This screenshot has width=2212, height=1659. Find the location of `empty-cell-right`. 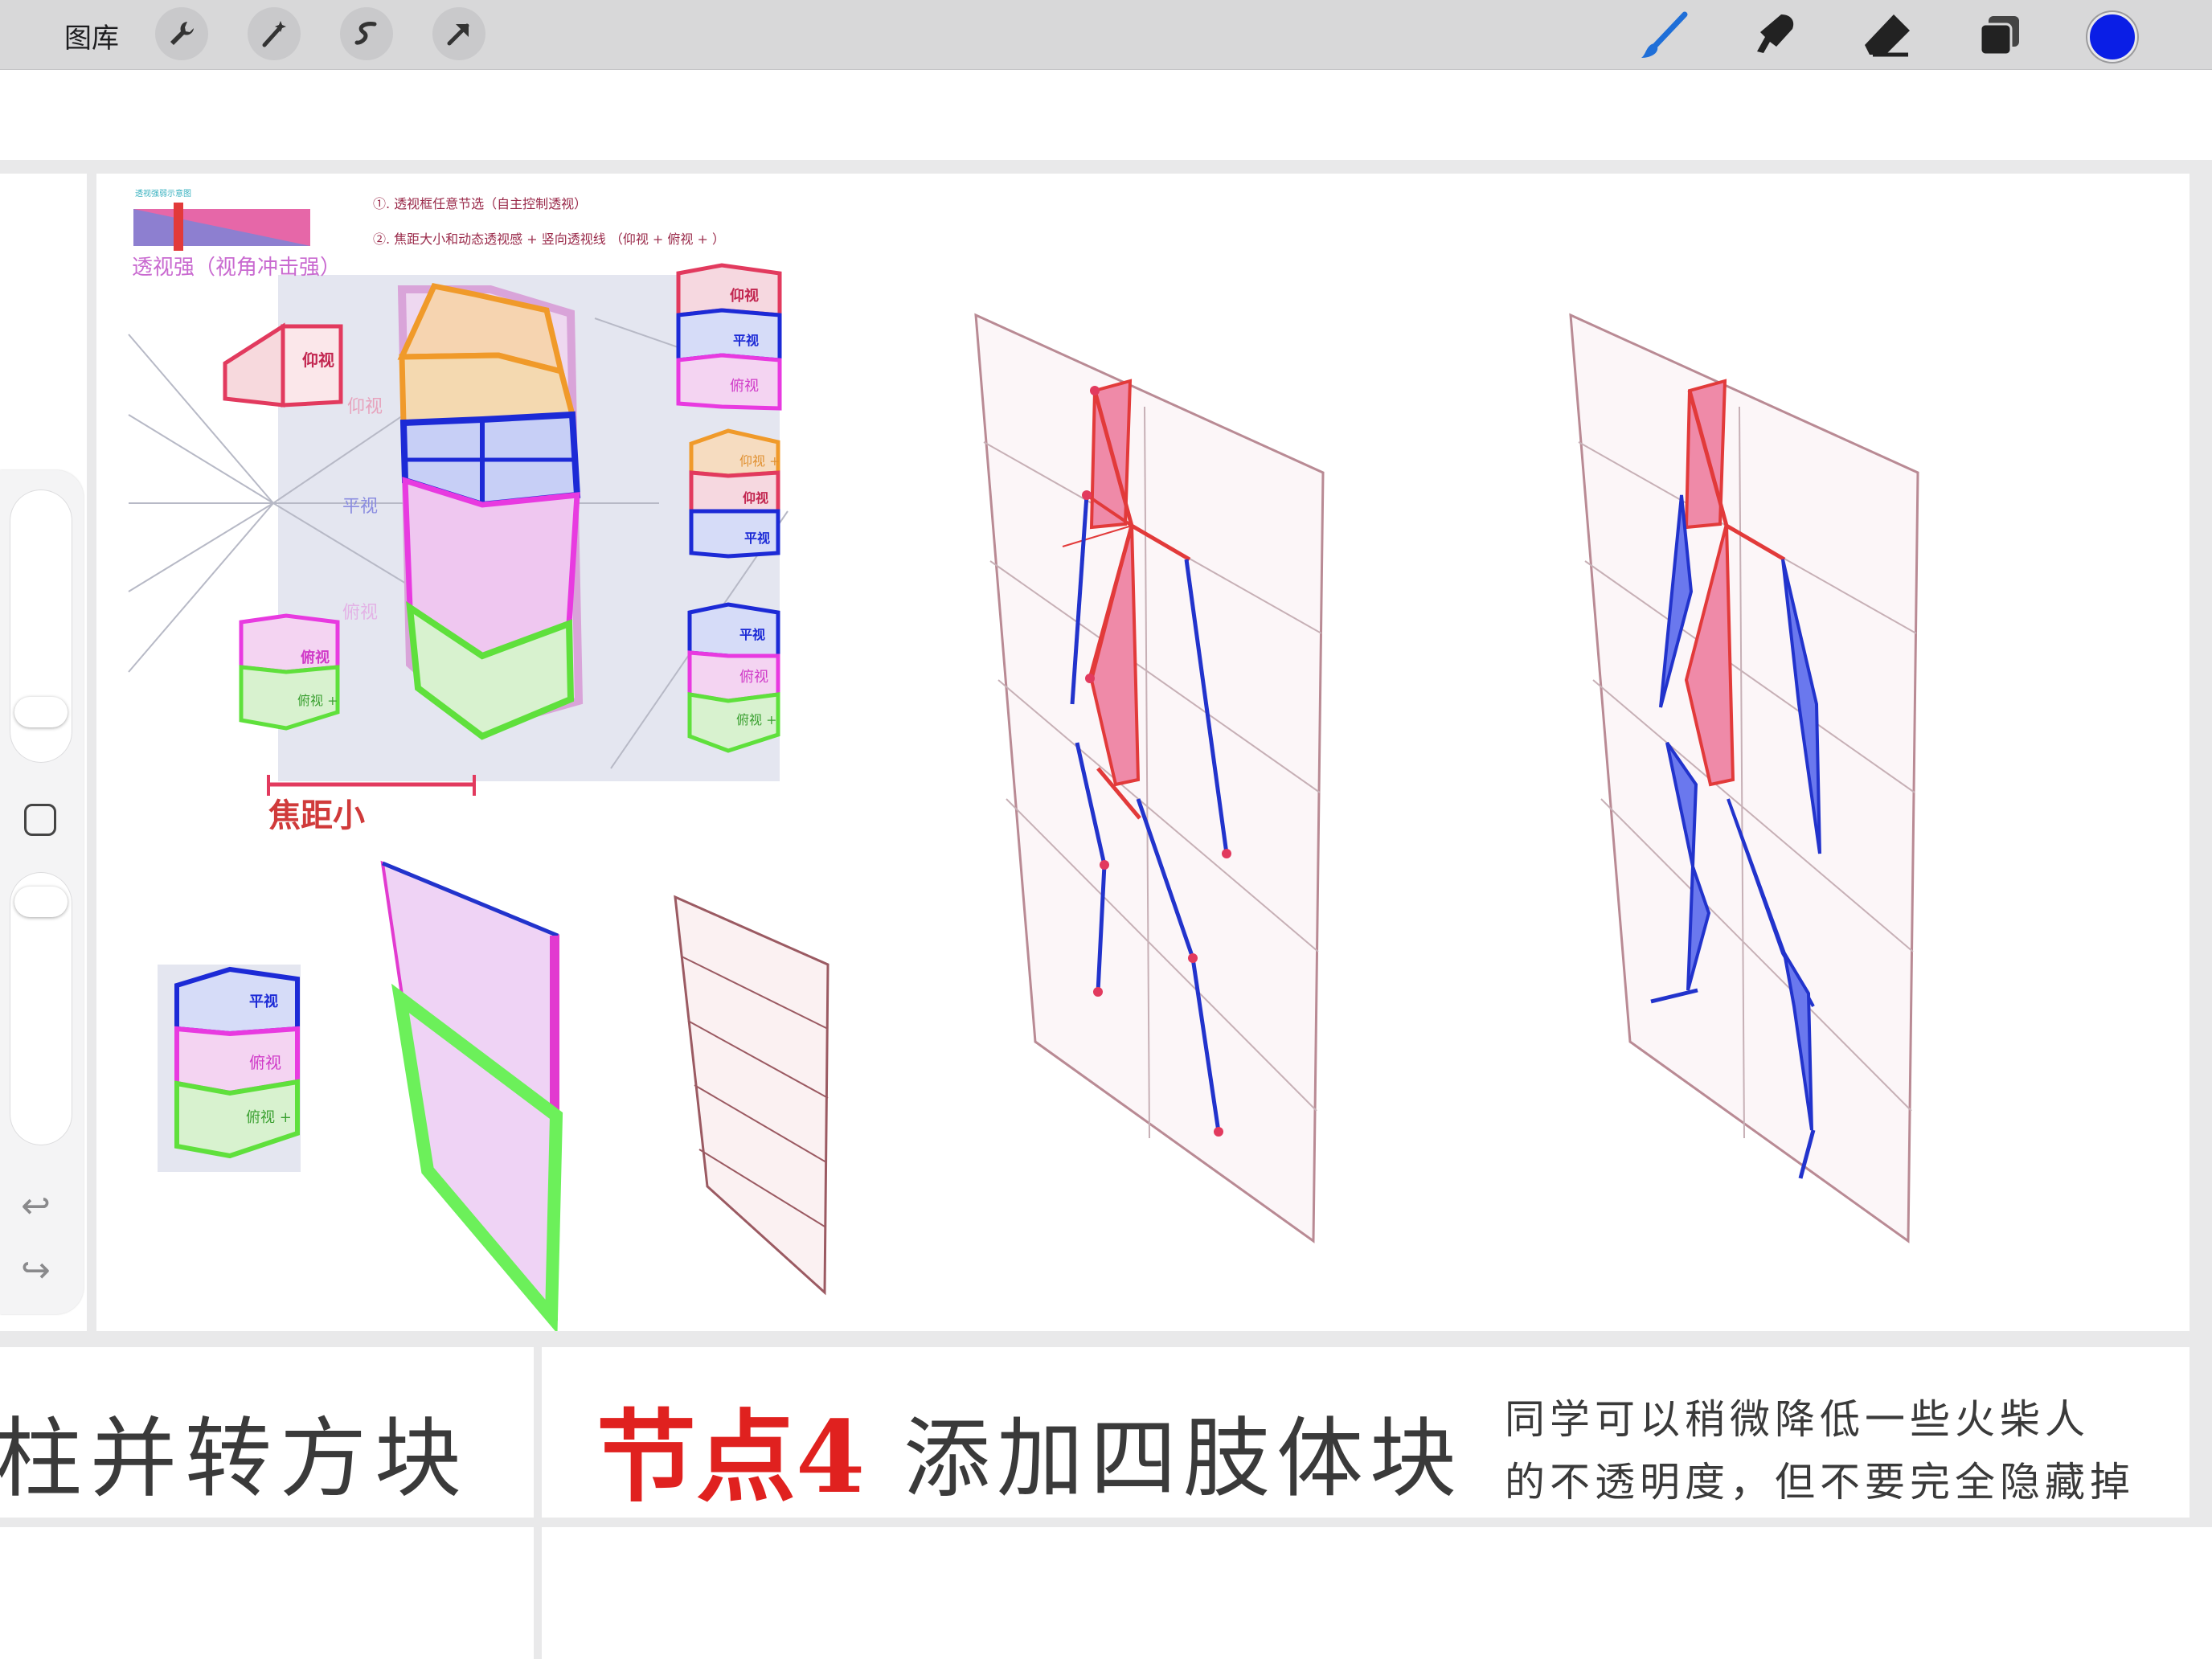

empty-cell-right is located at coordinates (1377, 1593).